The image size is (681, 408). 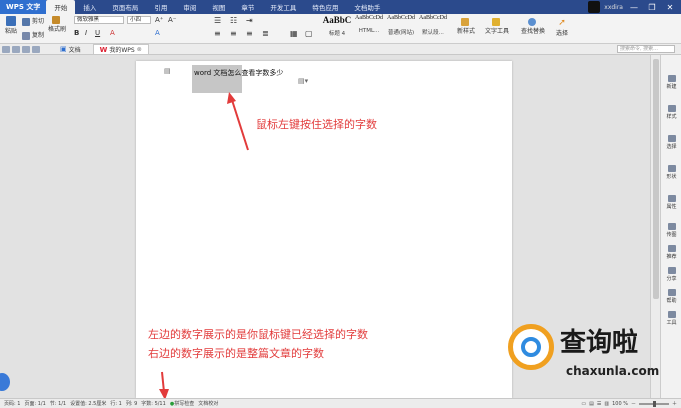 I want to click on magnifier-logo-icon, so click(x=531, y=347).